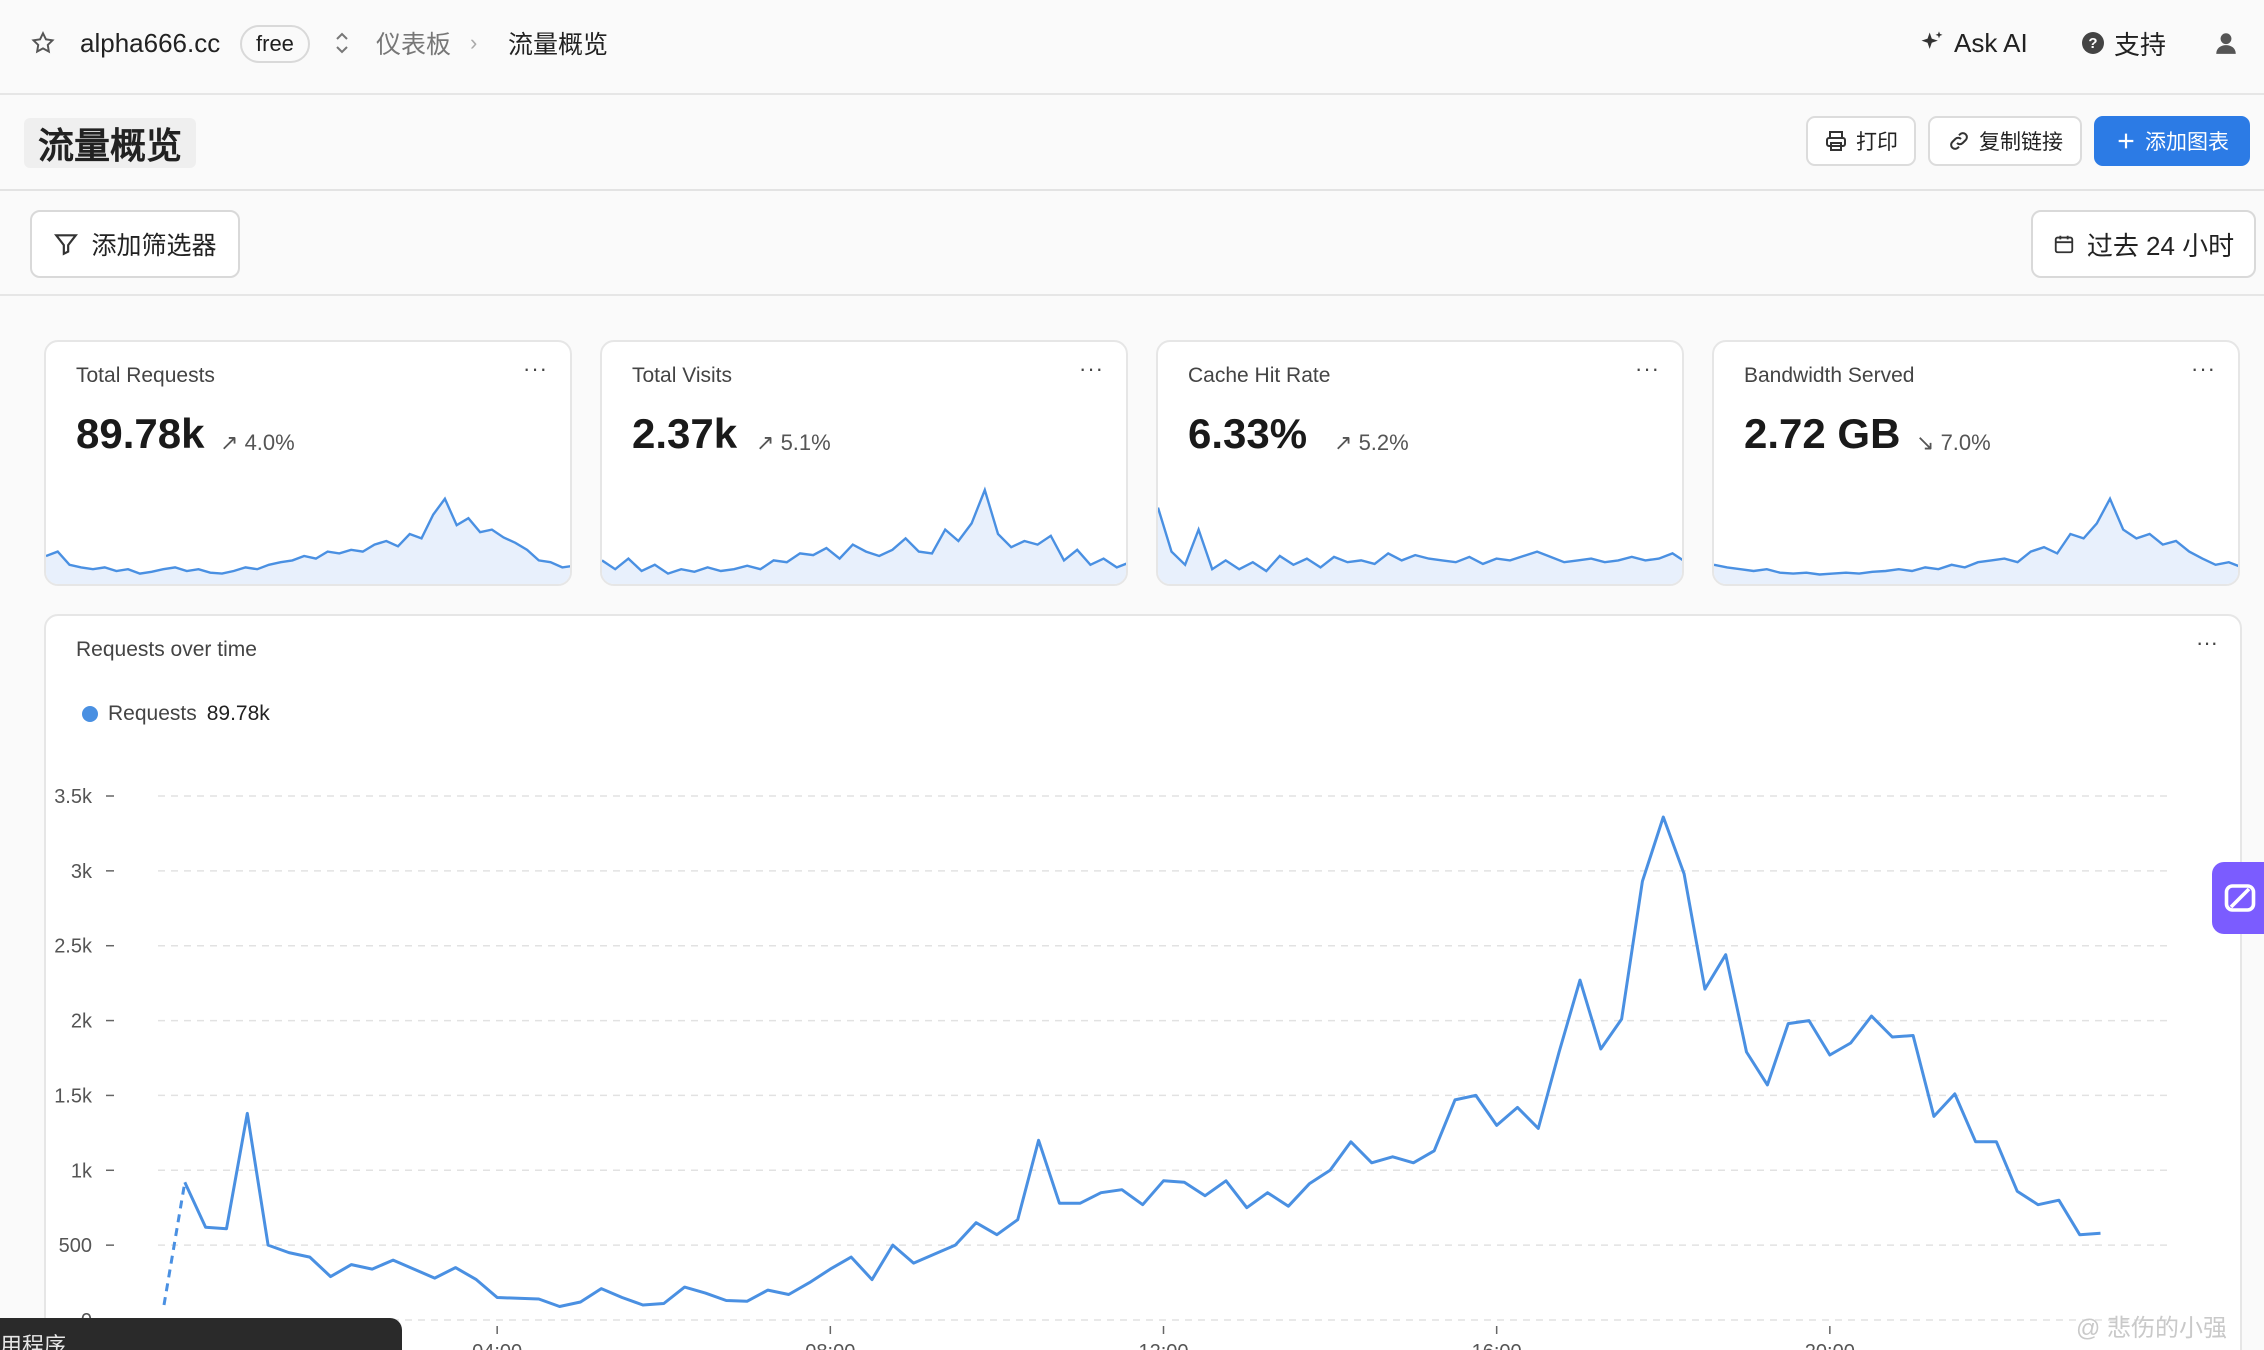 This screenshot has width=2264, height=1350. Describe the element at coordinates (174, 1244) in the screenshot. I see `requests-line-dashed-start` at that location.